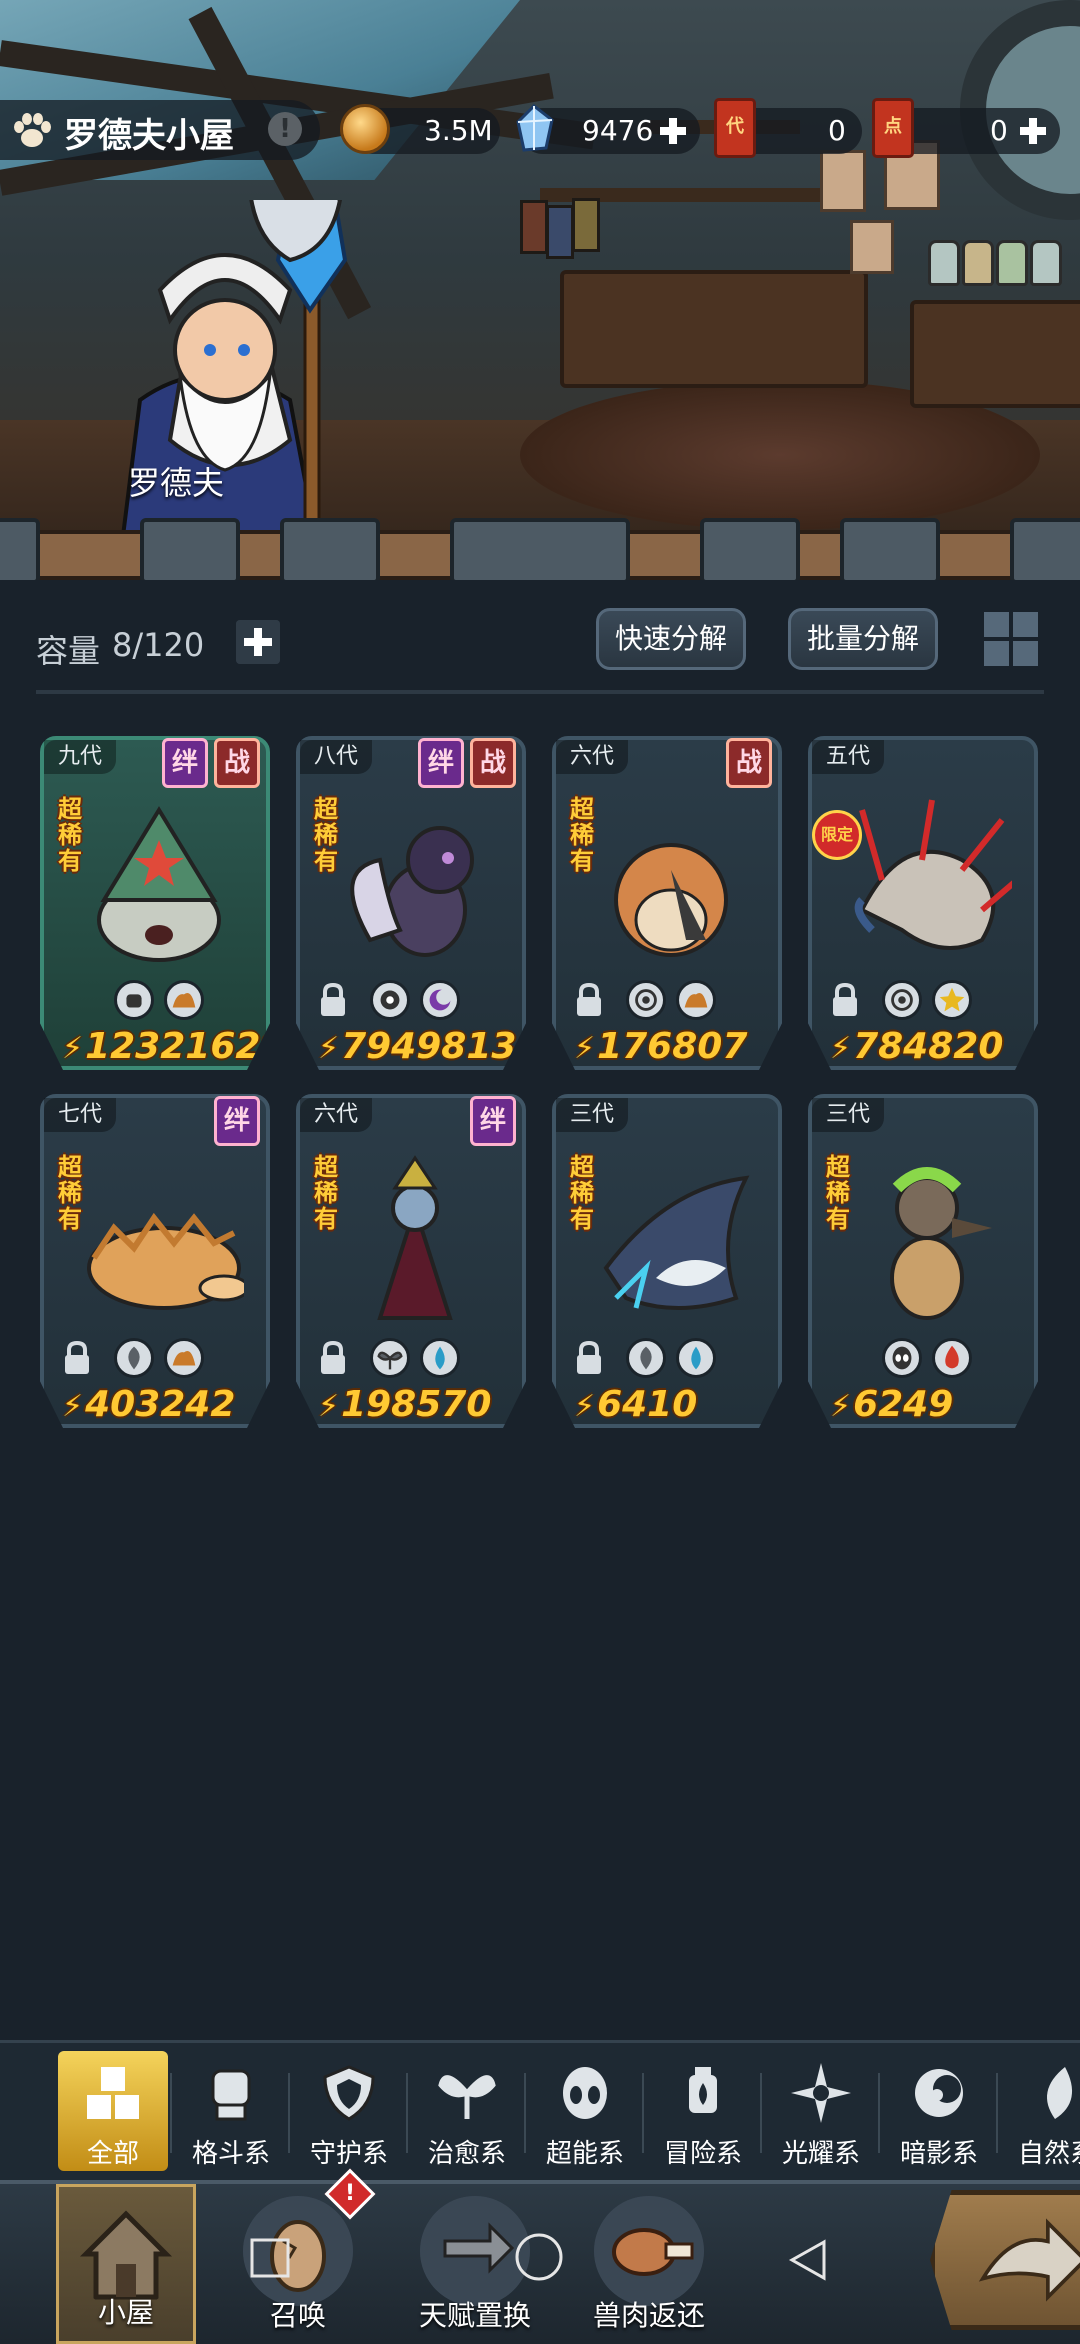 The image size is (1080, 2344). What do you see at coordinates (250, 380) in the screenshot?
I see `wizard-npc` at bounding box center [250, 380].